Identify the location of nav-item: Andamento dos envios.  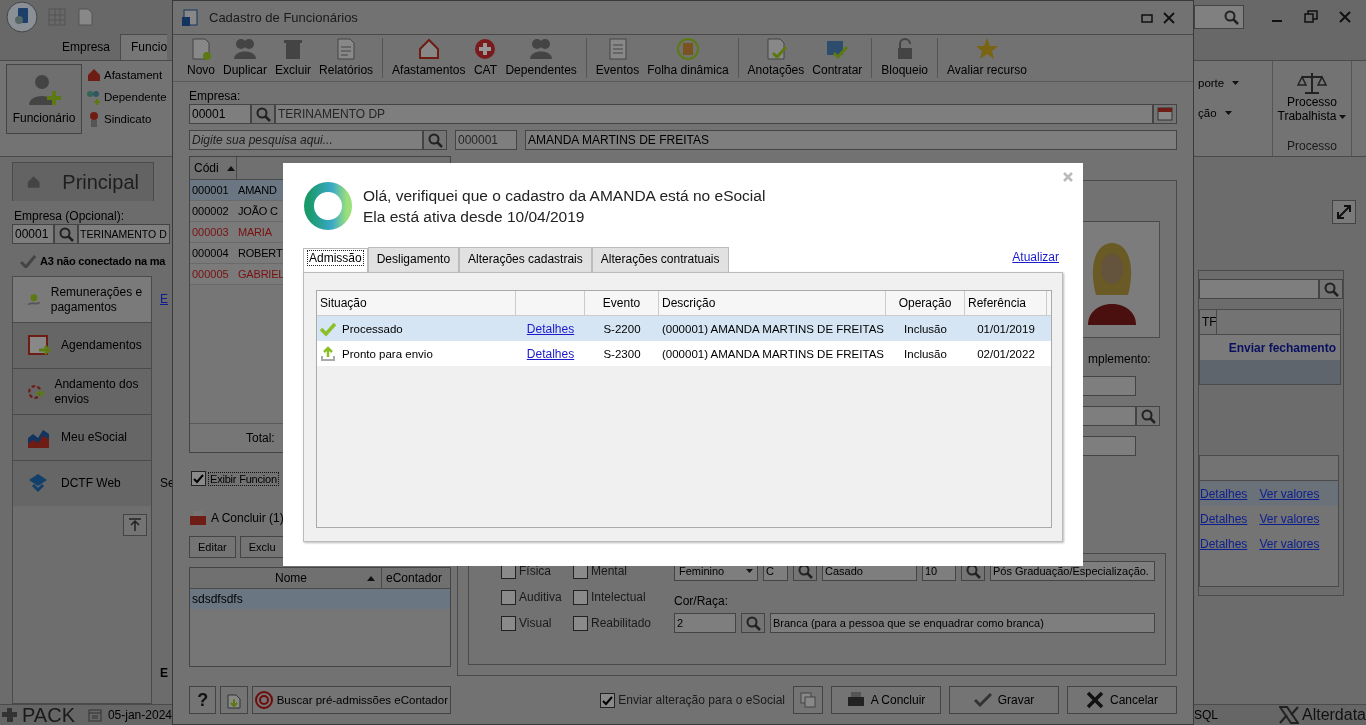
(82, 391).